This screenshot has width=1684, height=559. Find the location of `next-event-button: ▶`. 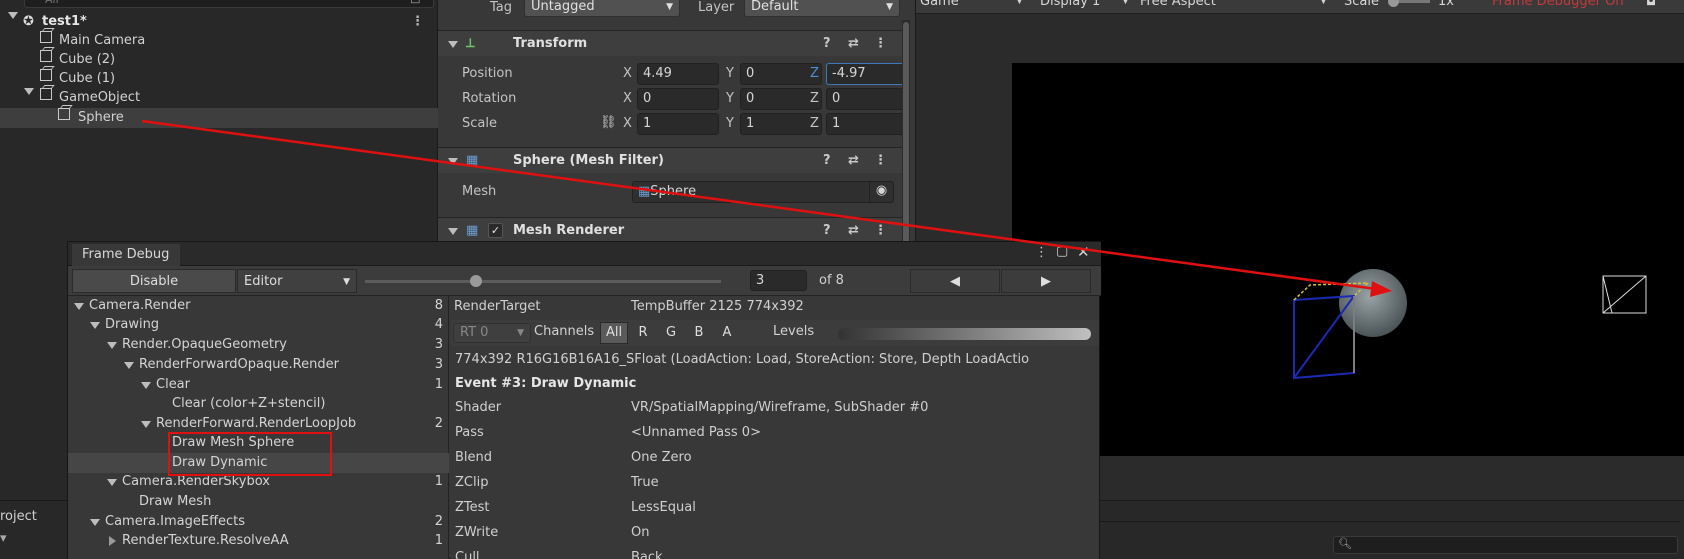

next-event-button: ▶ is located at coordinates (1046, 281).